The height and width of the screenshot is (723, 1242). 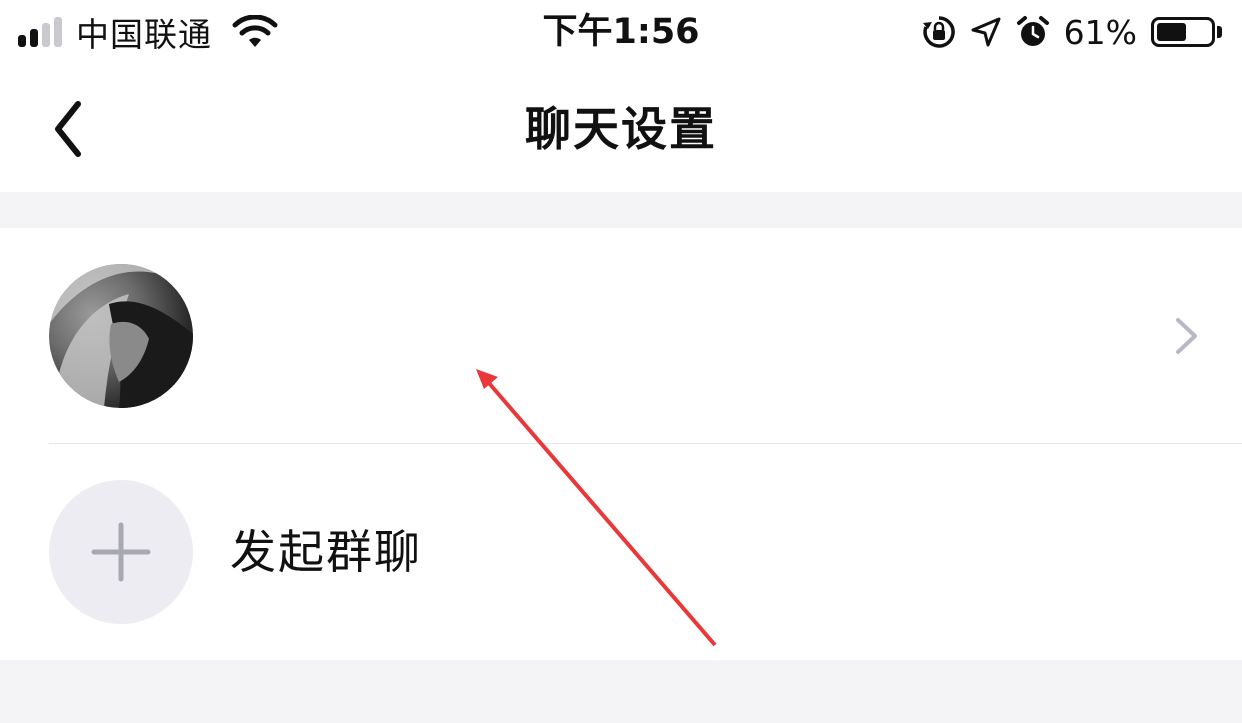 I want to click on status-right: 61%, so click(x=1072, y=32).